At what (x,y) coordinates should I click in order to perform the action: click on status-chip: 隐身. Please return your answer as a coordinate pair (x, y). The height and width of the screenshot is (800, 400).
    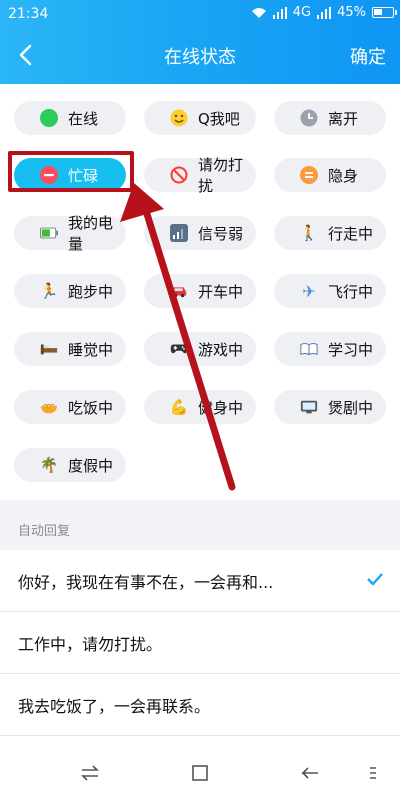
    Looking at the image, I should click on (330, 175).